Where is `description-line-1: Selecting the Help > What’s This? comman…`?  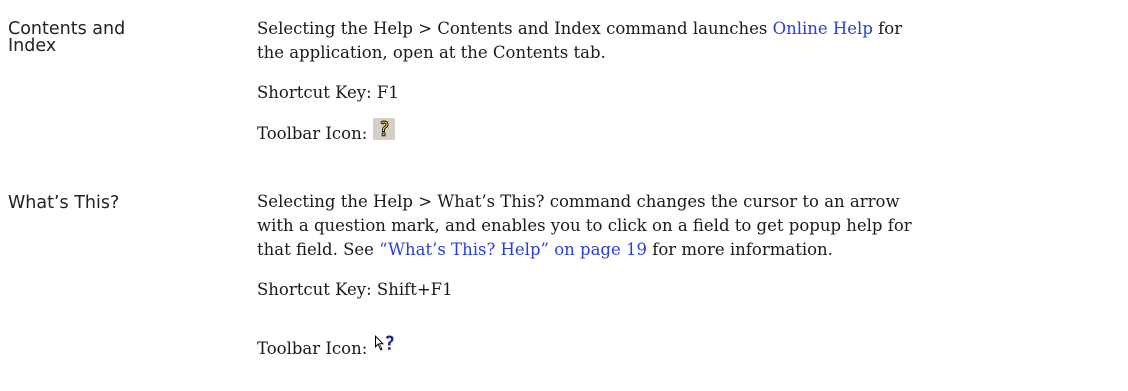 description-line-1: Selecting the Help > What’s This? comman… is located at coordinates (578, 201).